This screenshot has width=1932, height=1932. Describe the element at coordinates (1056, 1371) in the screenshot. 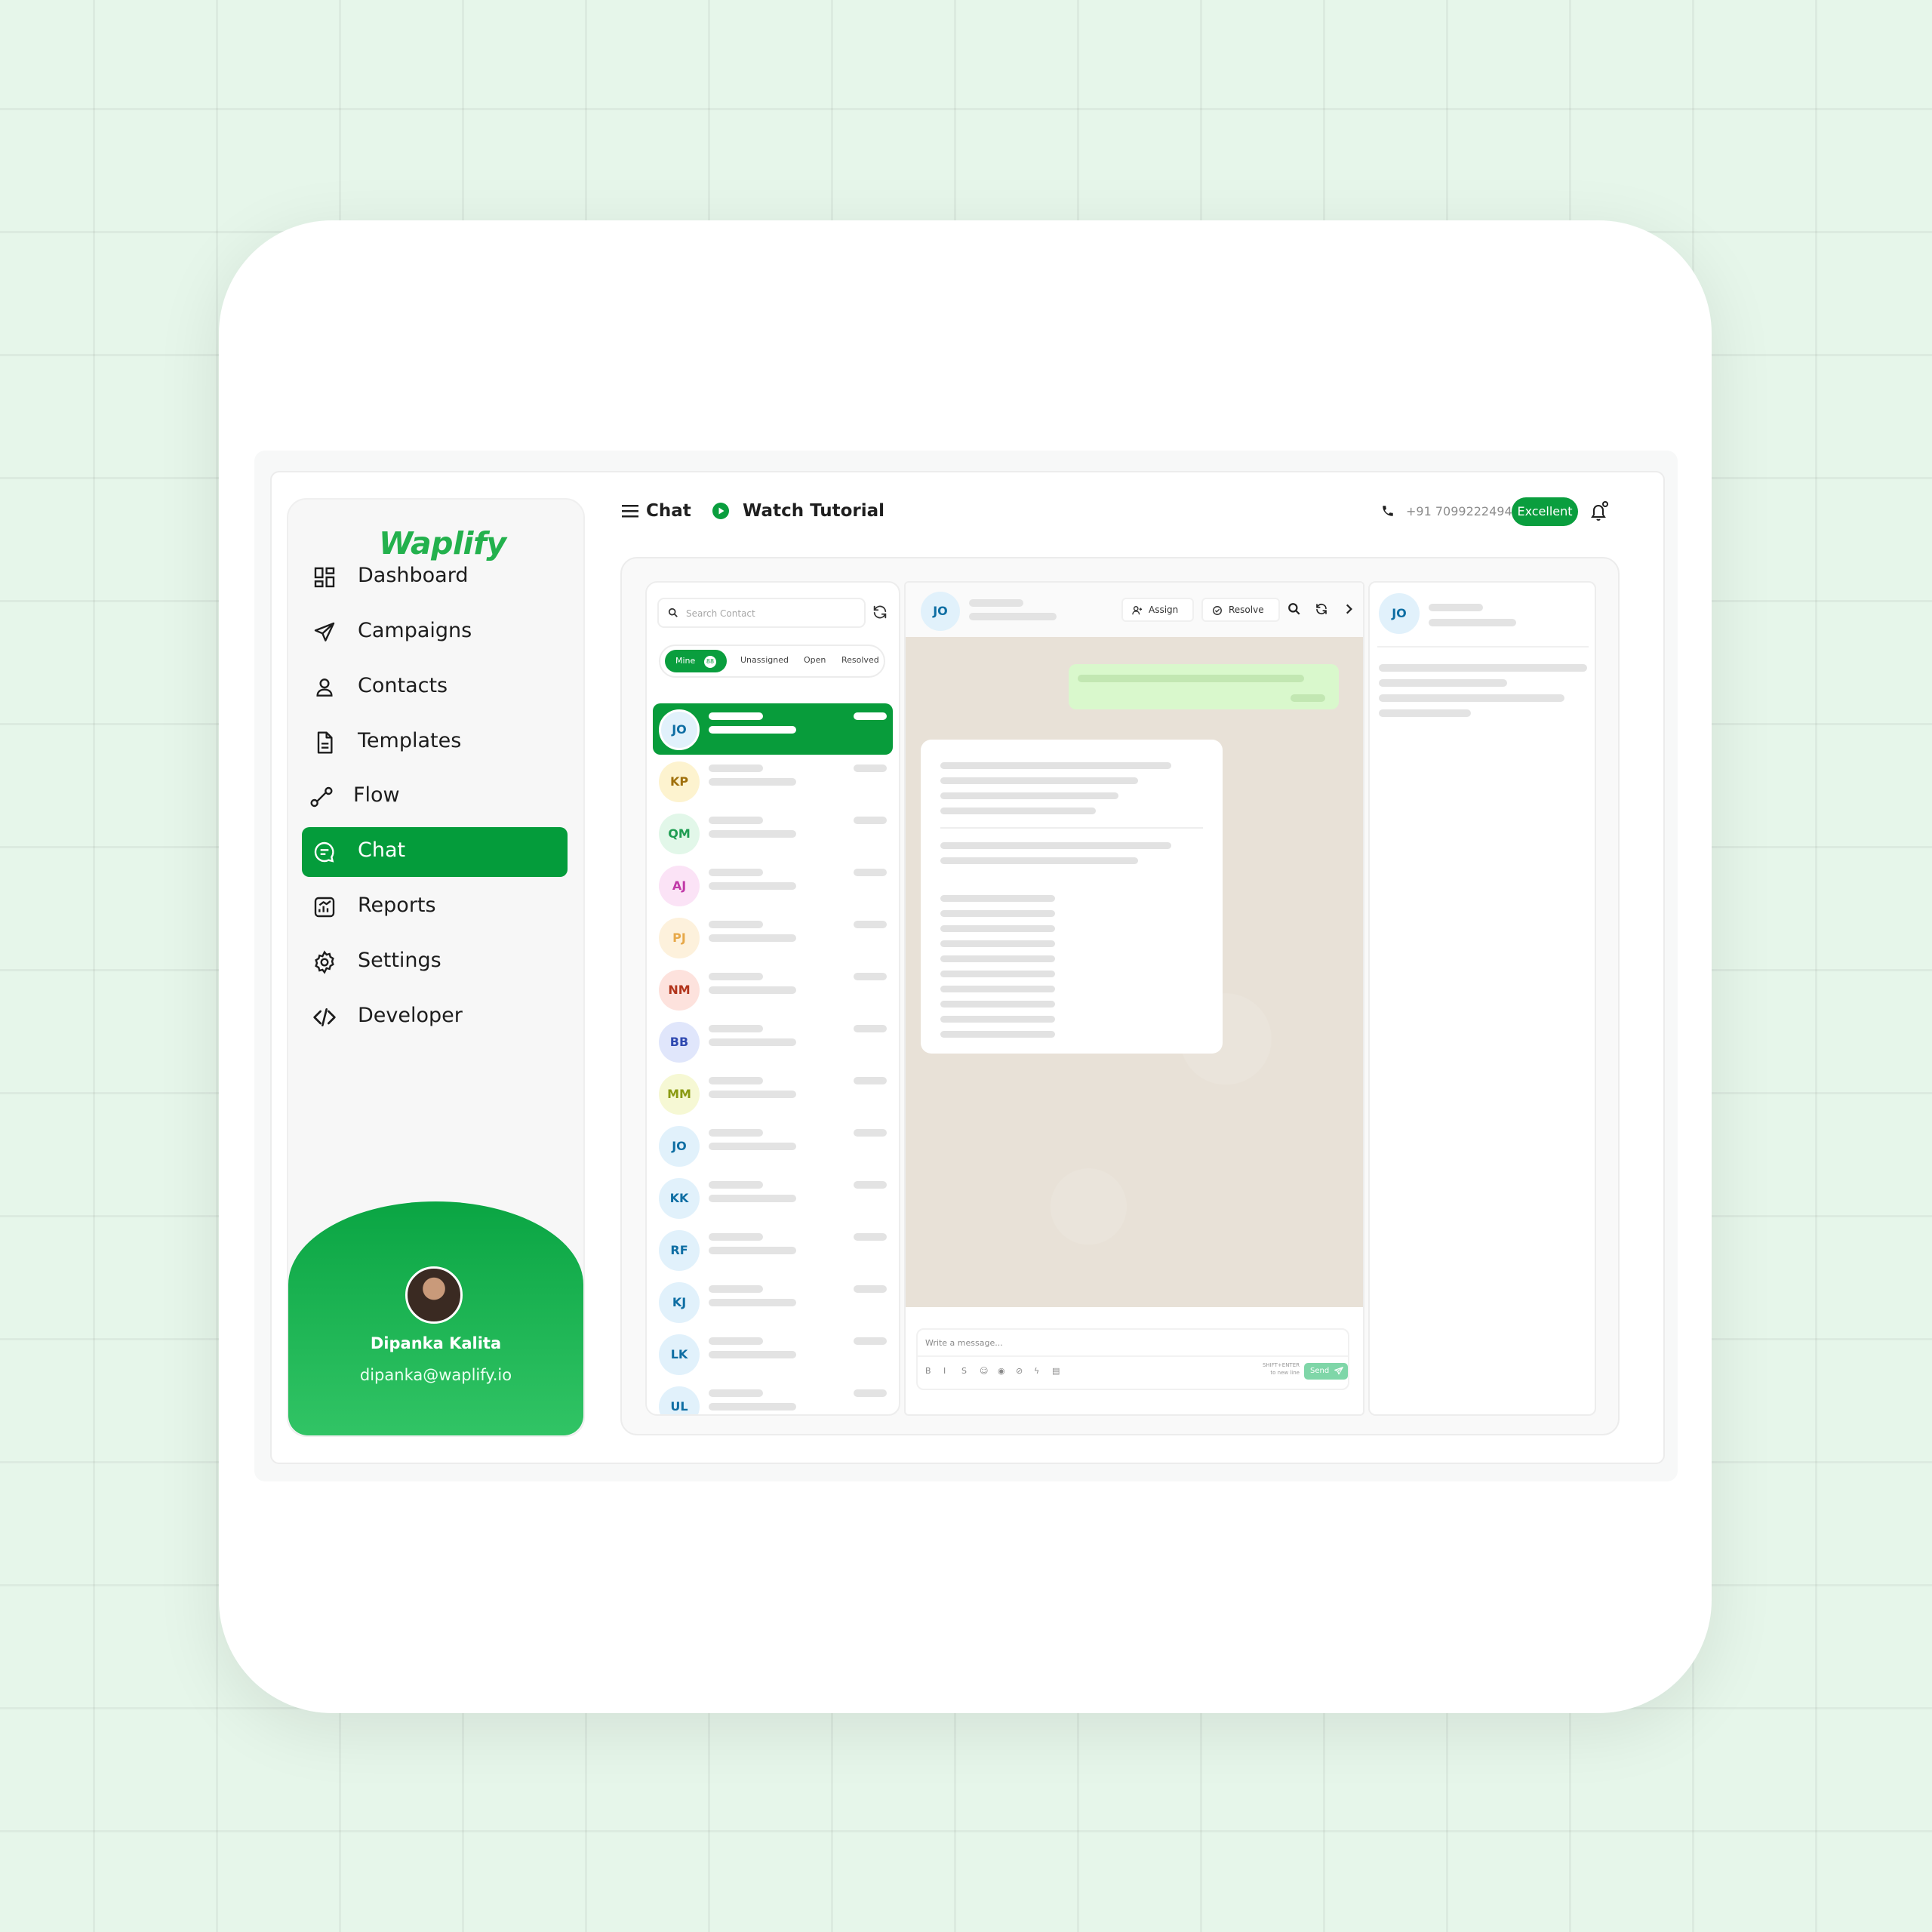

I see `format-button: ▤` at that location.